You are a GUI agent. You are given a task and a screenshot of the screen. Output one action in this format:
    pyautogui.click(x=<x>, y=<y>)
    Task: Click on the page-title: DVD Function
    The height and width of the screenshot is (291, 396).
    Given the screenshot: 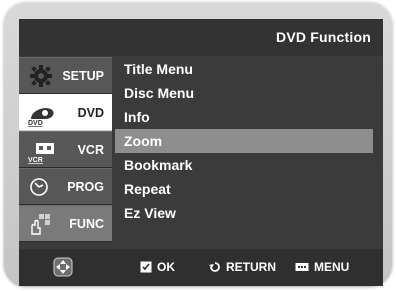 What is the action you would take?
    pyautogui.click(x=323, y=37)
    